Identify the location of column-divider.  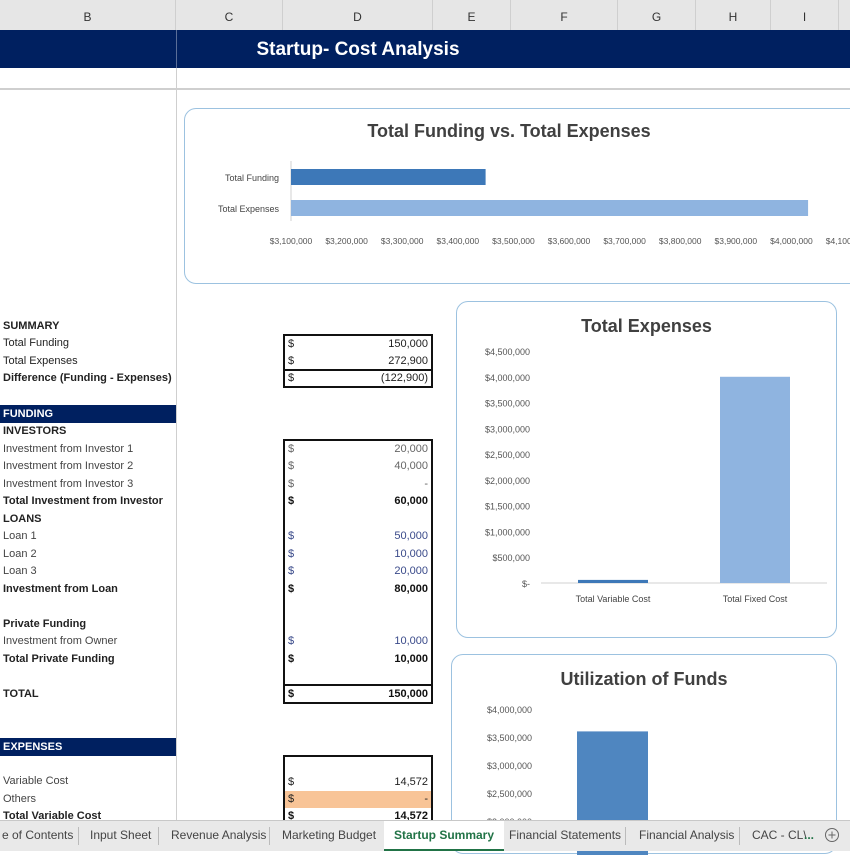
(176, 444).